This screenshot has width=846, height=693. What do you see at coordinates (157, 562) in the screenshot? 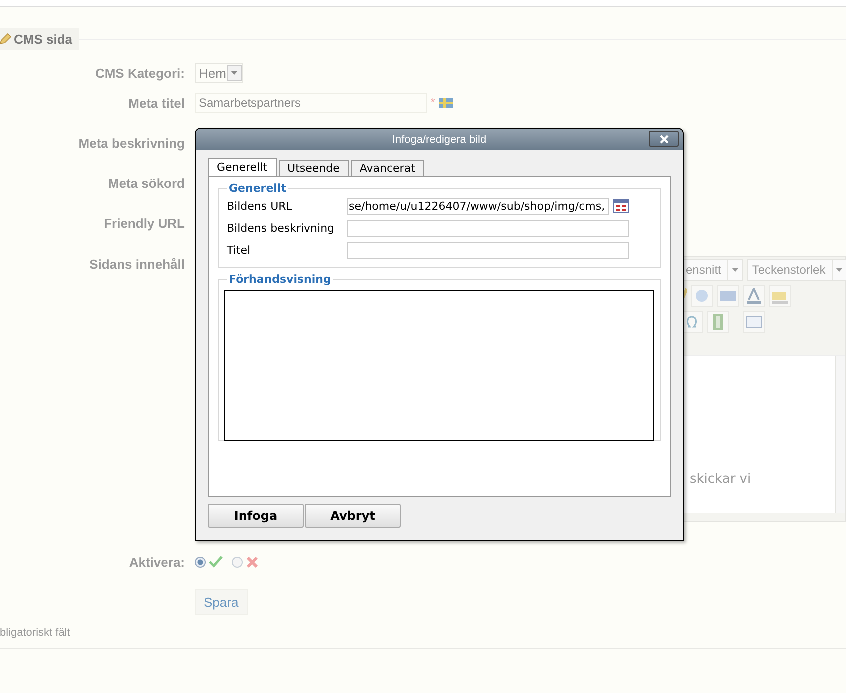
I see `field-label: Aktivera:` at bounding box center [157, 562].